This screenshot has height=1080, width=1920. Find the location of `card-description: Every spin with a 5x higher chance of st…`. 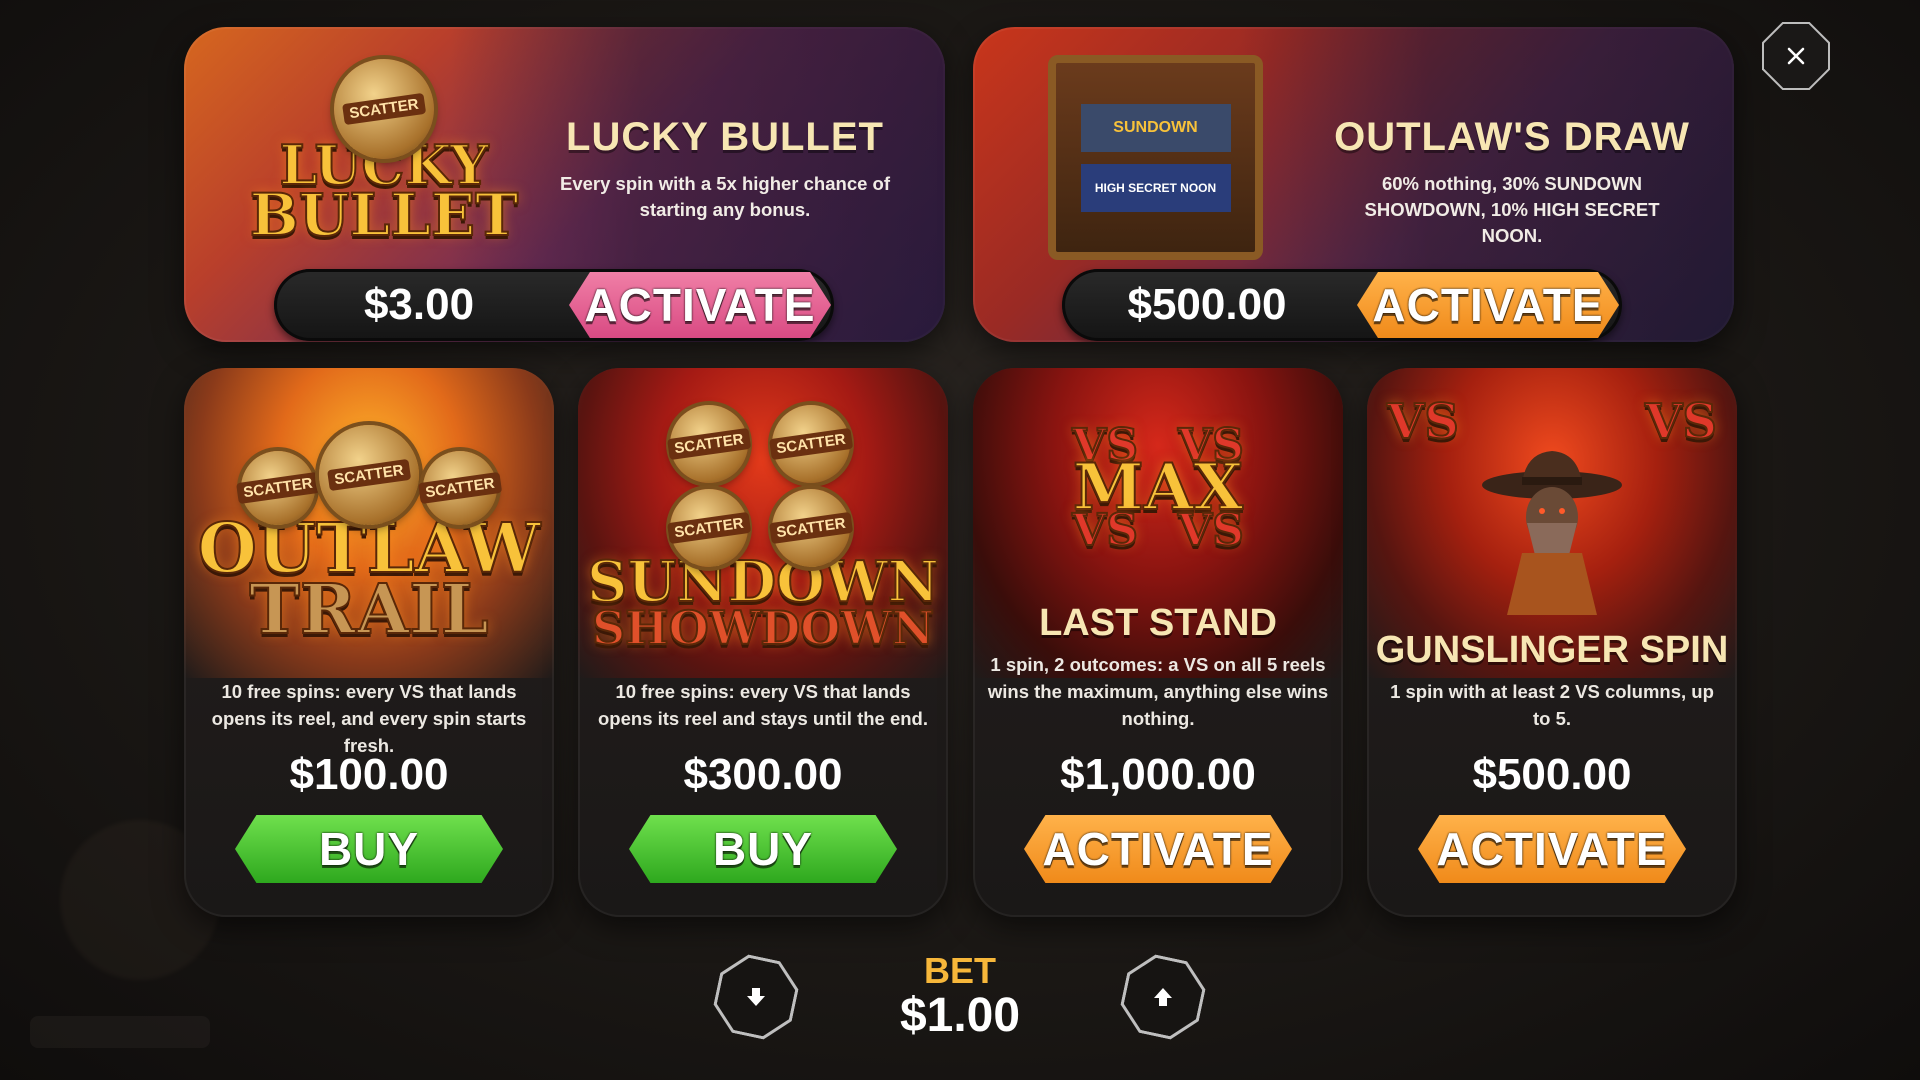

card-description: Every spin with a 5x higher chance of st… is located at coordinates (725, 196).